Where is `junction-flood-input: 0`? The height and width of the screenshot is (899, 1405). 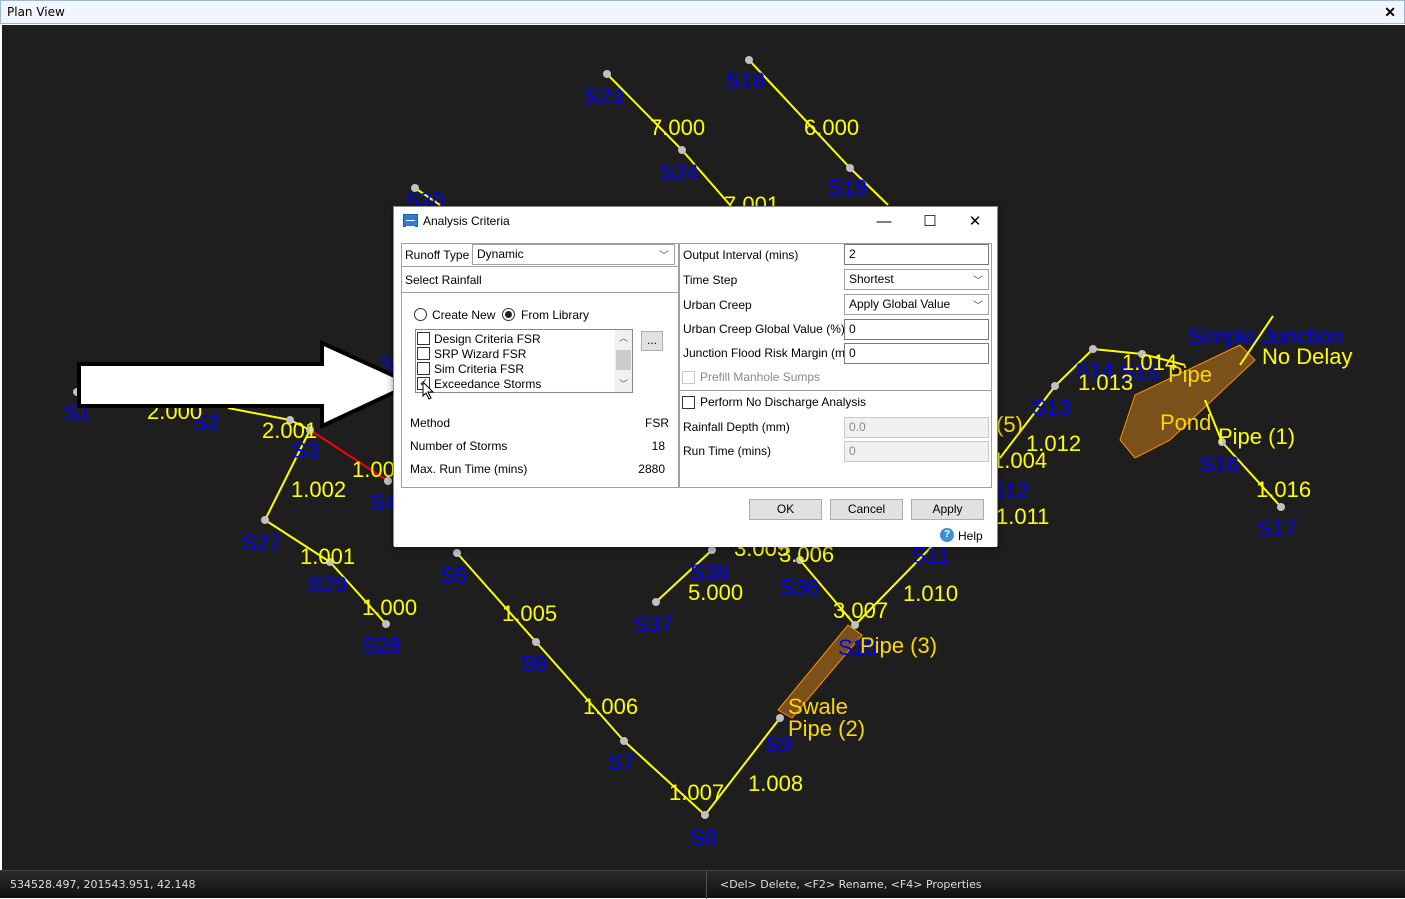 junction-flood-input: 0 is located at coordinates (916, 353).